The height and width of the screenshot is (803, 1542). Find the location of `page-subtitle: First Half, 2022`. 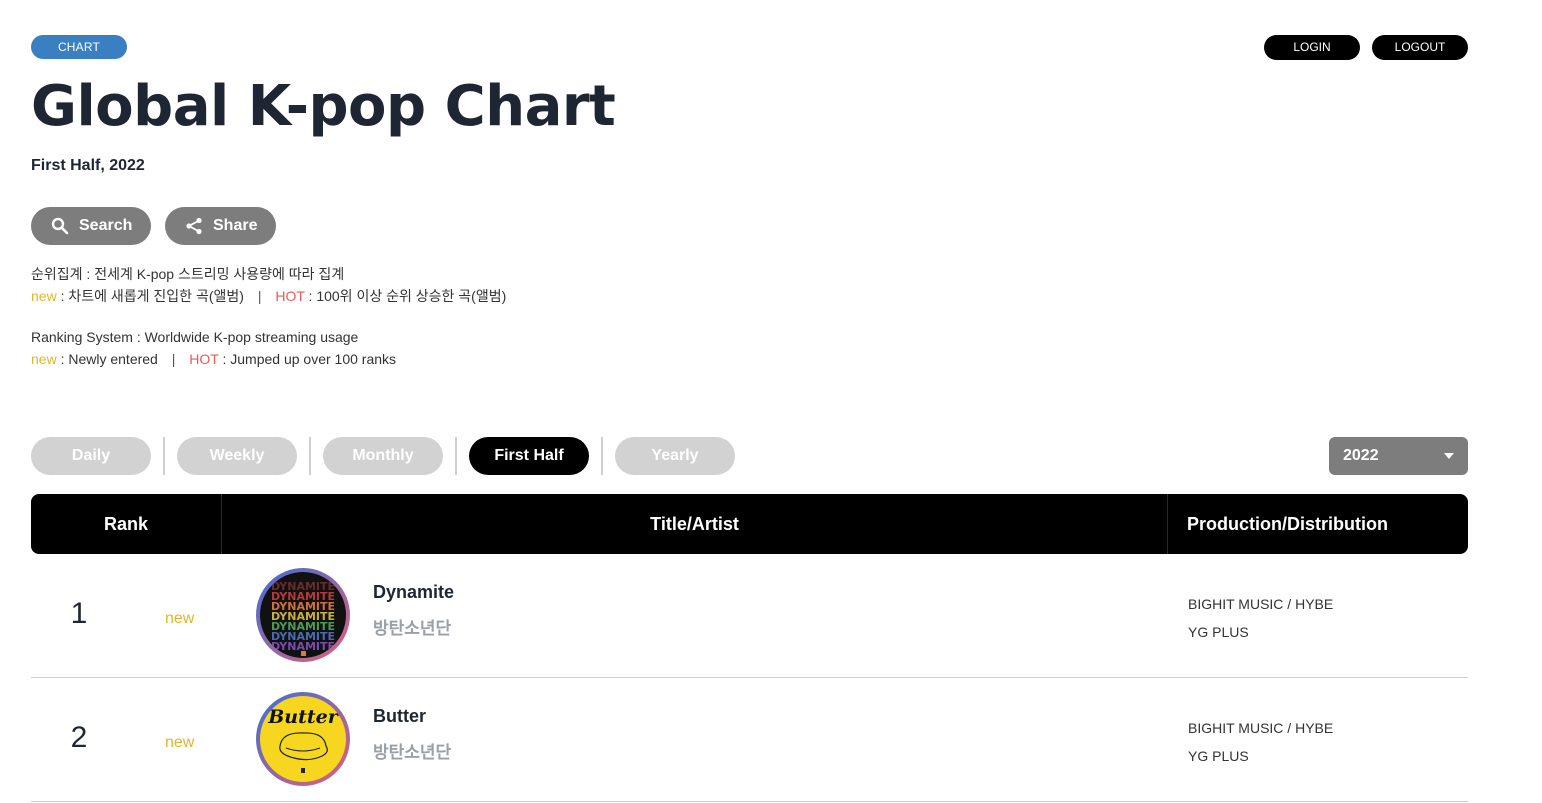

page-subtitle: First Half, 2022 is located at coordinates (88, 165).